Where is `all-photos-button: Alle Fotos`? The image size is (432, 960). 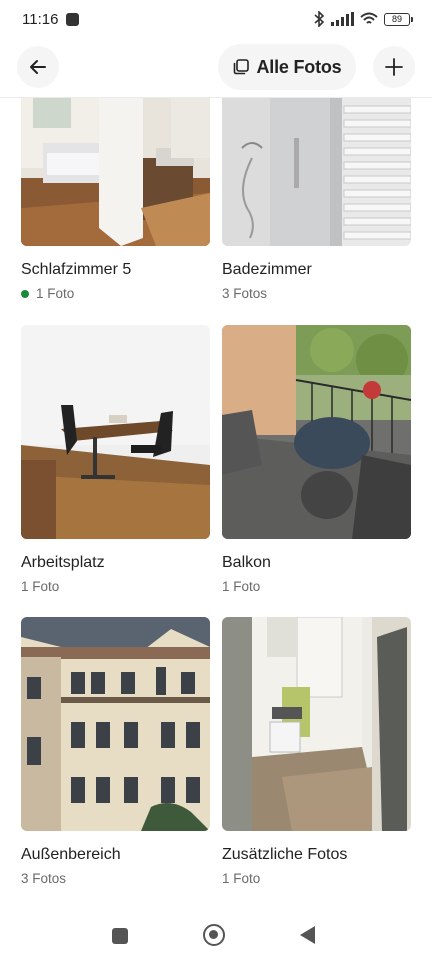
all-photos-button: Alle Fotos is located at coordinates (287, 67).